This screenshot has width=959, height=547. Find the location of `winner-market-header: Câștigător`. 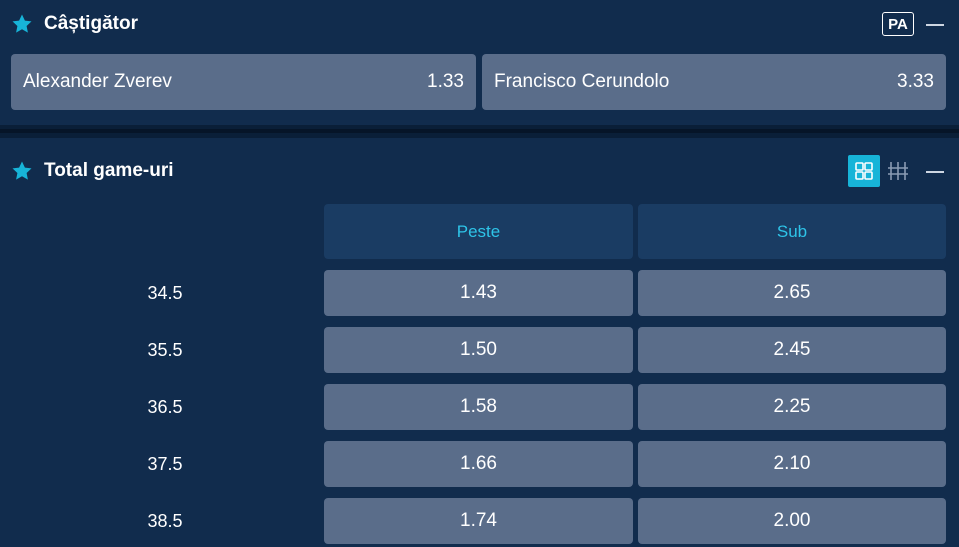

winner-market-header: Câștigător is located at coordinates (74, 24).